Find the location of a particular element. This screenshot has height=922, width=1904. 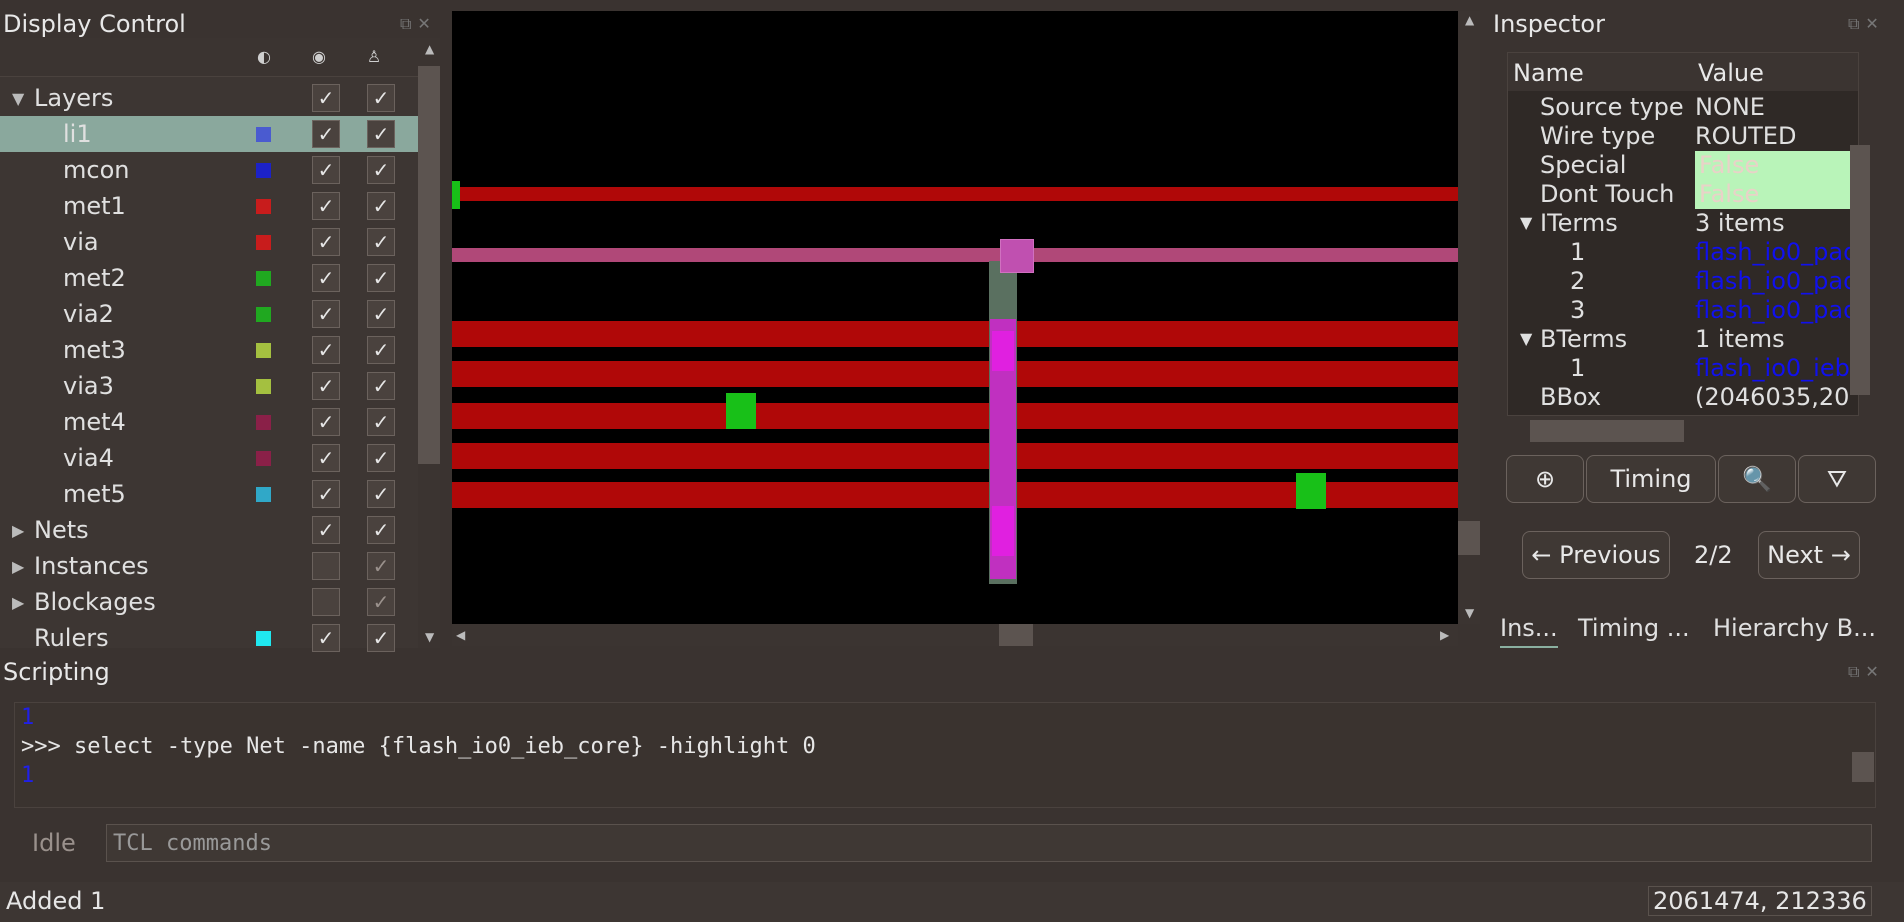

canvas-vscroll-thumb is located at coordinates (1469, 538).